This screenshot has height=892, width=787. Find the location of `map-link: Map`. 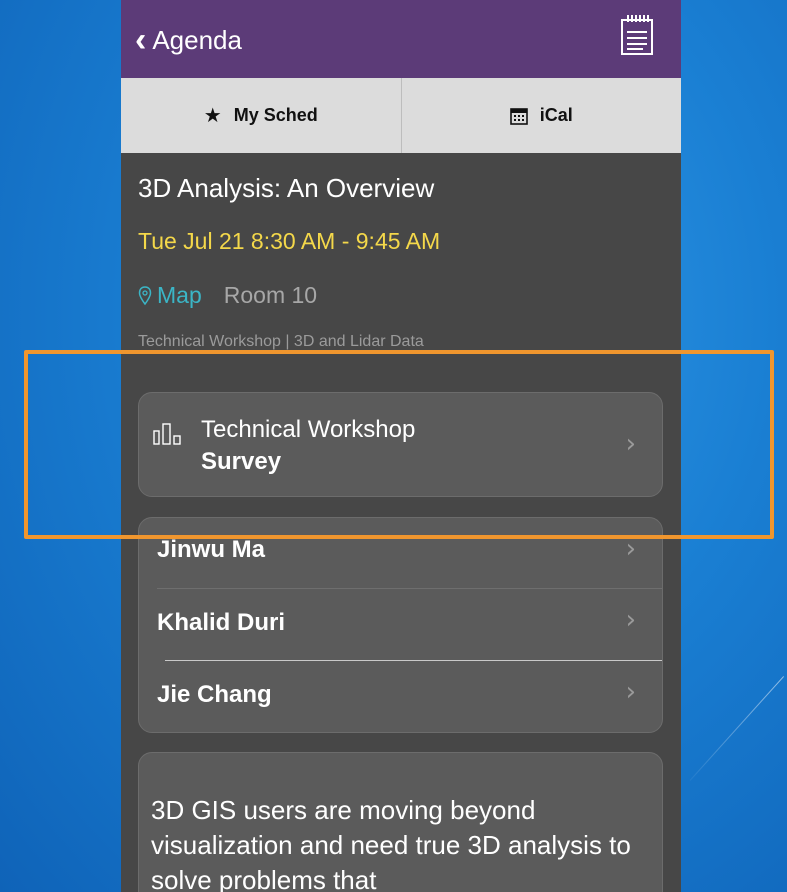

map-link: Map is located at coordinates (170, 295).